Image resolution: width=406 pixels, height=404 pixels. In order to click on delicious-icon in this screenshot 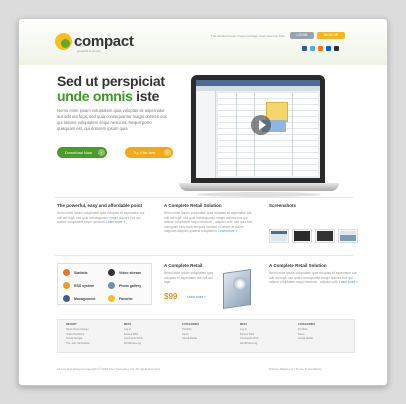, I will do `click(336, 48)`.